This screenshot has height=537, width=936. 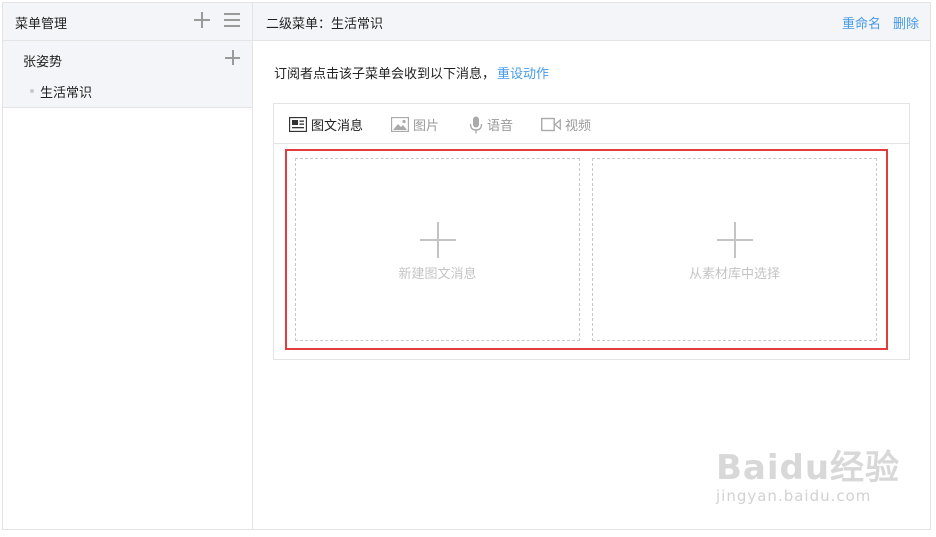 I want to click on page-title: 二级菜单：生活常识, so click(x=325, y=24).